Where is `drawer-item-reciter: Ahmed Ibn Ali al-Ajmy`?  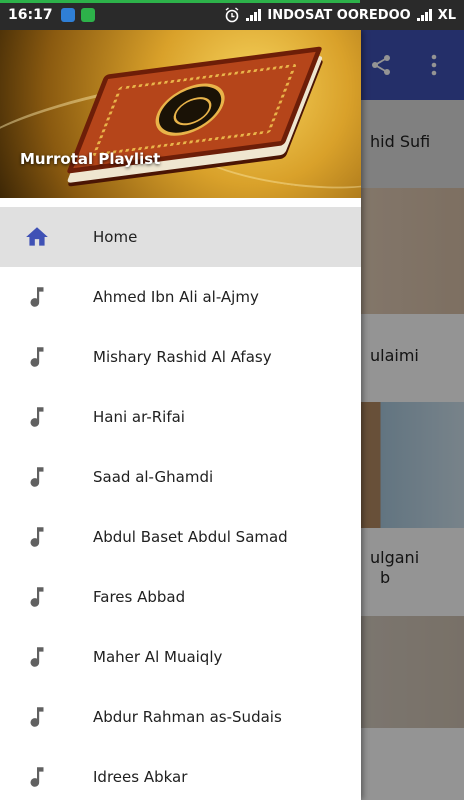 drawer-item-reciter: Ahmed Ibn Ali al-Ajmy is located at coordinates (180, 297).